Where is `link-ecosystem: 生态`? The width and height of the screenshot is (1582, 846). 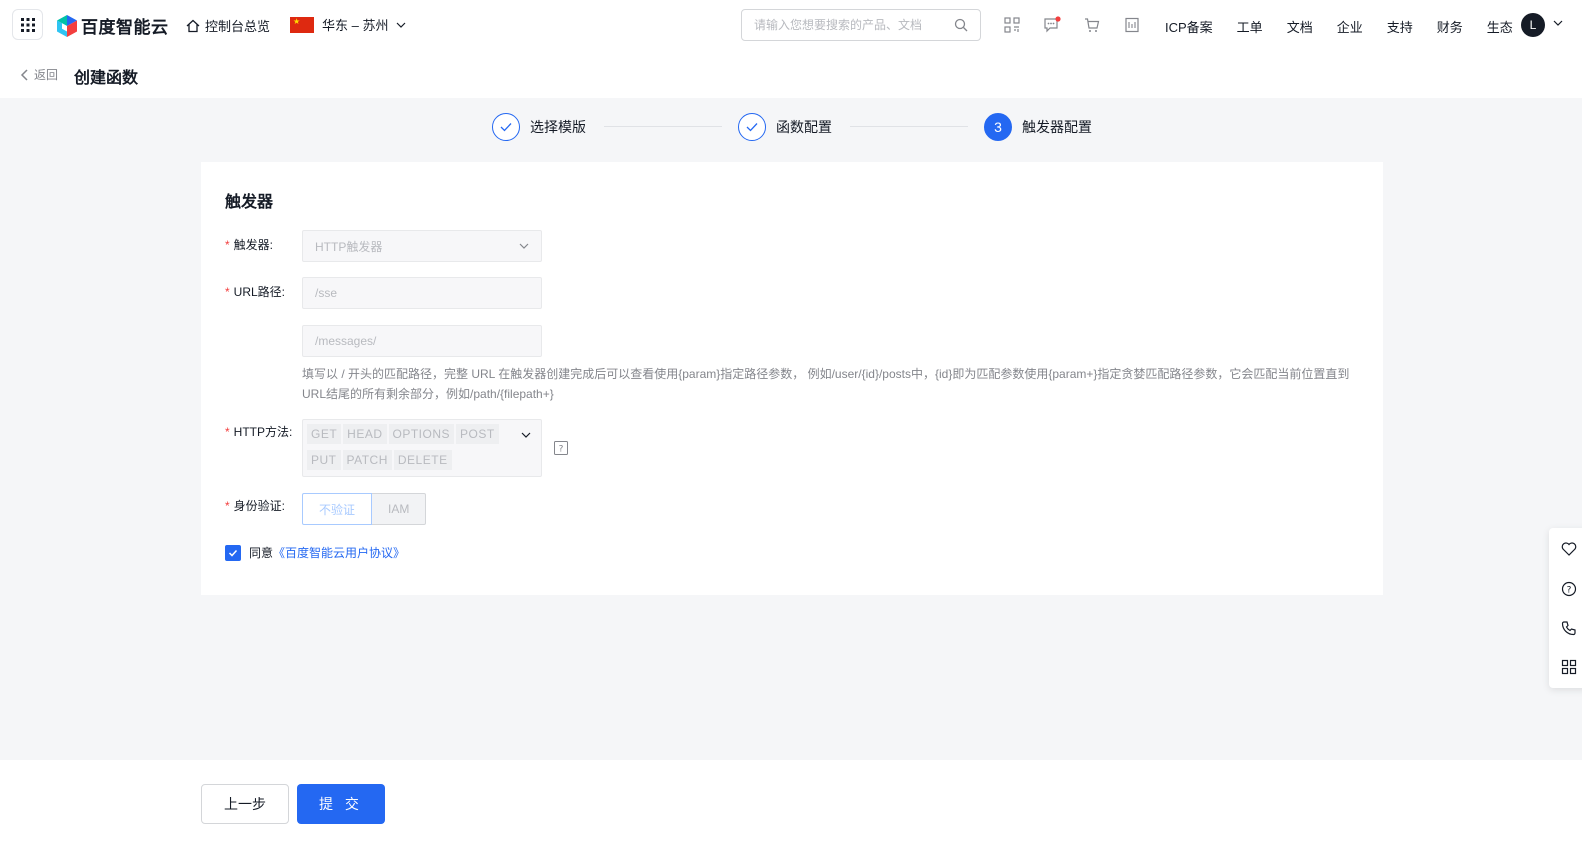
link-ecosystem: 生态 is located at coordinates (1500, 26).